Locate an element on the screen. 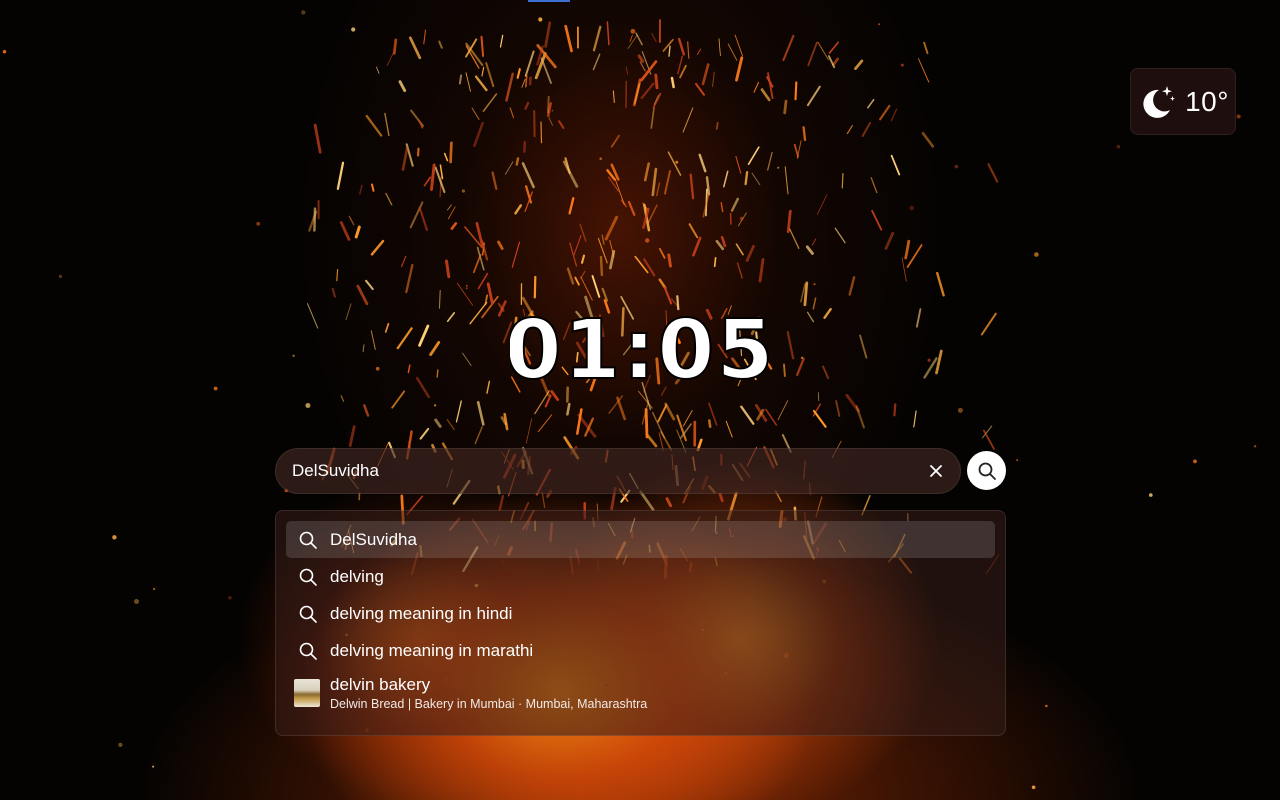 The image size is (1280, 800). clear-search-button is located at coordinates (936, 471).